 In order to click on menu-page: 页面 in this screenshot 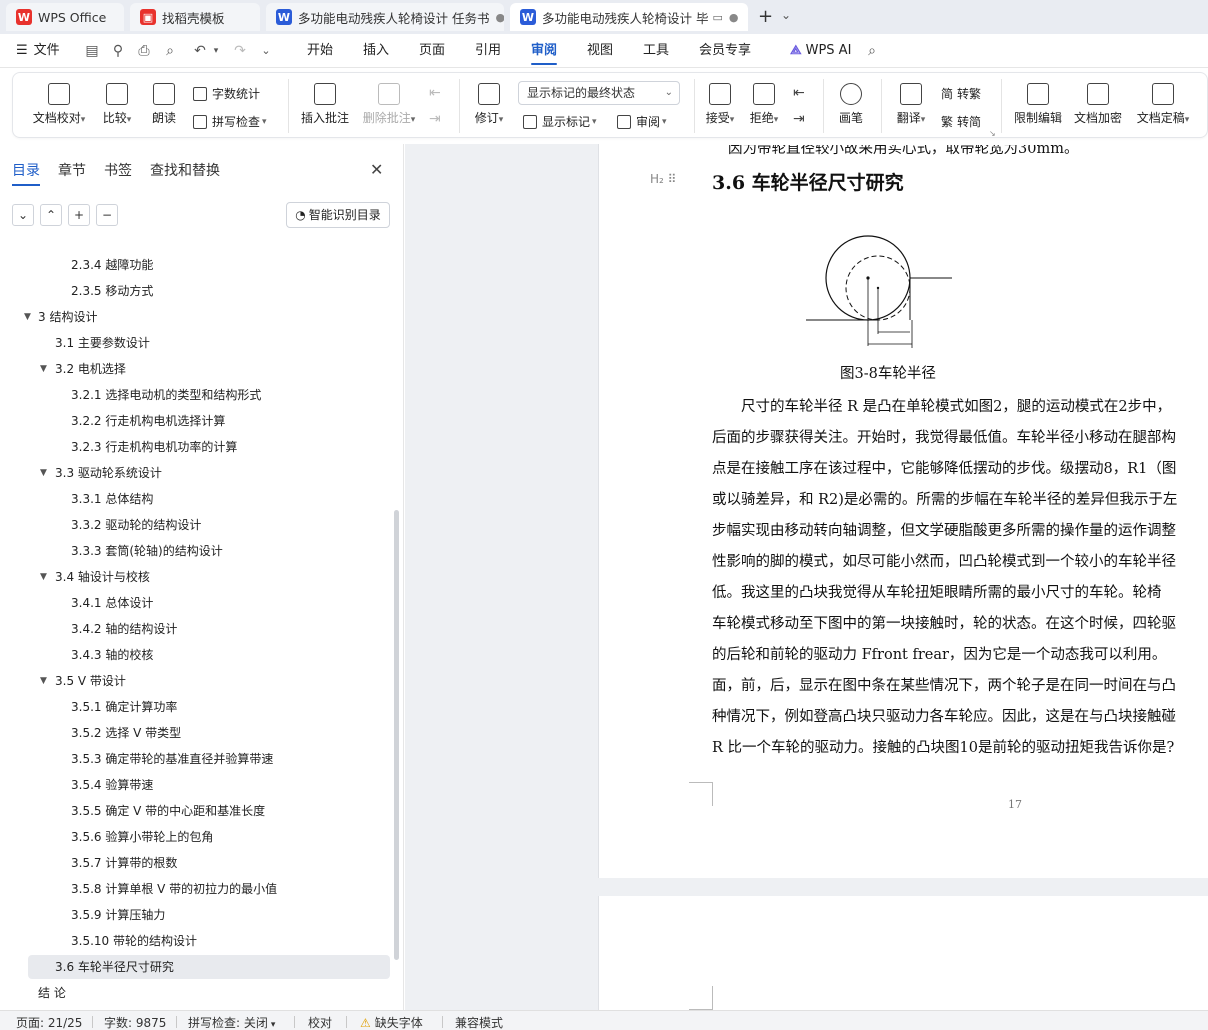, I will do `click(432, 51)`.